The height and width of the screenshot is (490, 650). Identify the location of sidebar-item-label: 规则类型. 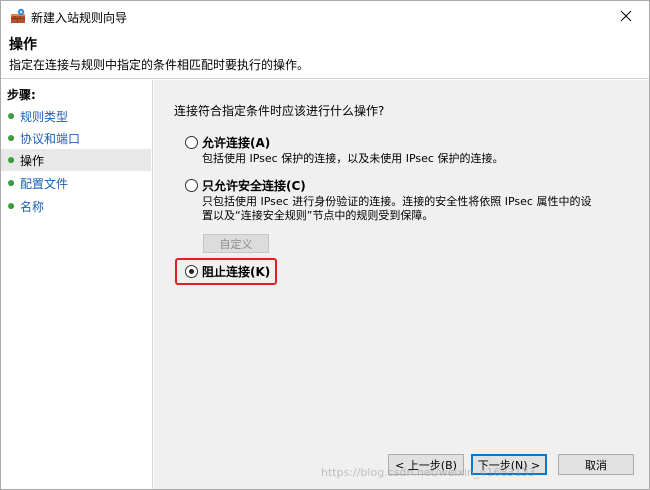
(44, 116).